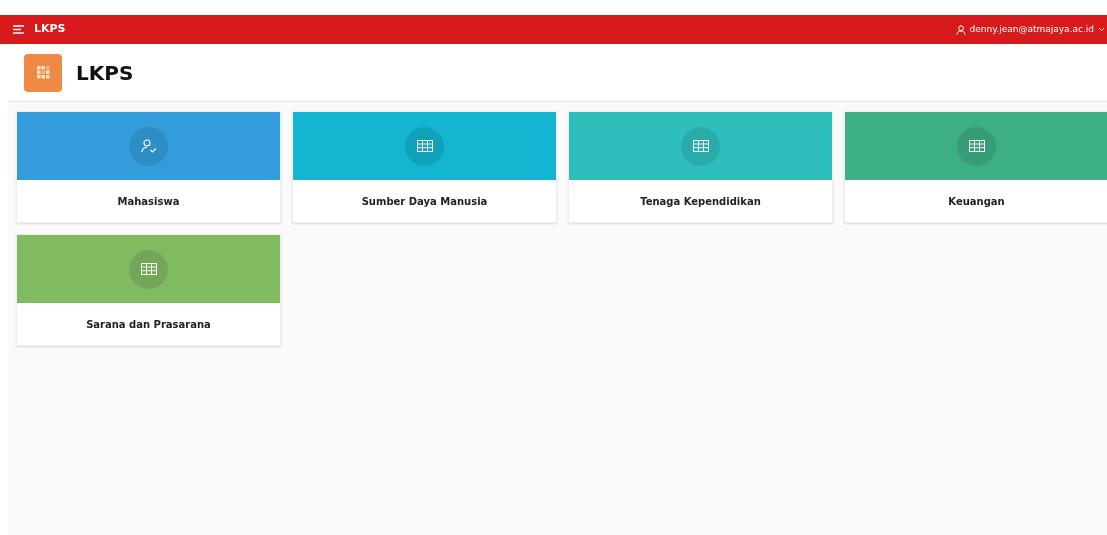 The width and height of the screenshot is (1107, 535). I want to click on category-card: Sumber Daya Manusia, so click(424, 167).